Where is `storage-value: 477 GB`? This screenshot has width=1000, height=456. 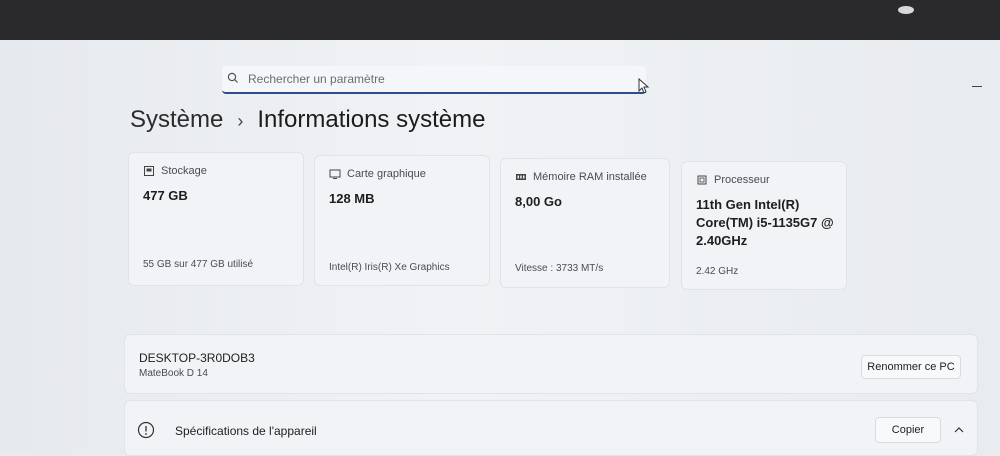
storage-value: 477 GB is located at coordinates (165, 195).